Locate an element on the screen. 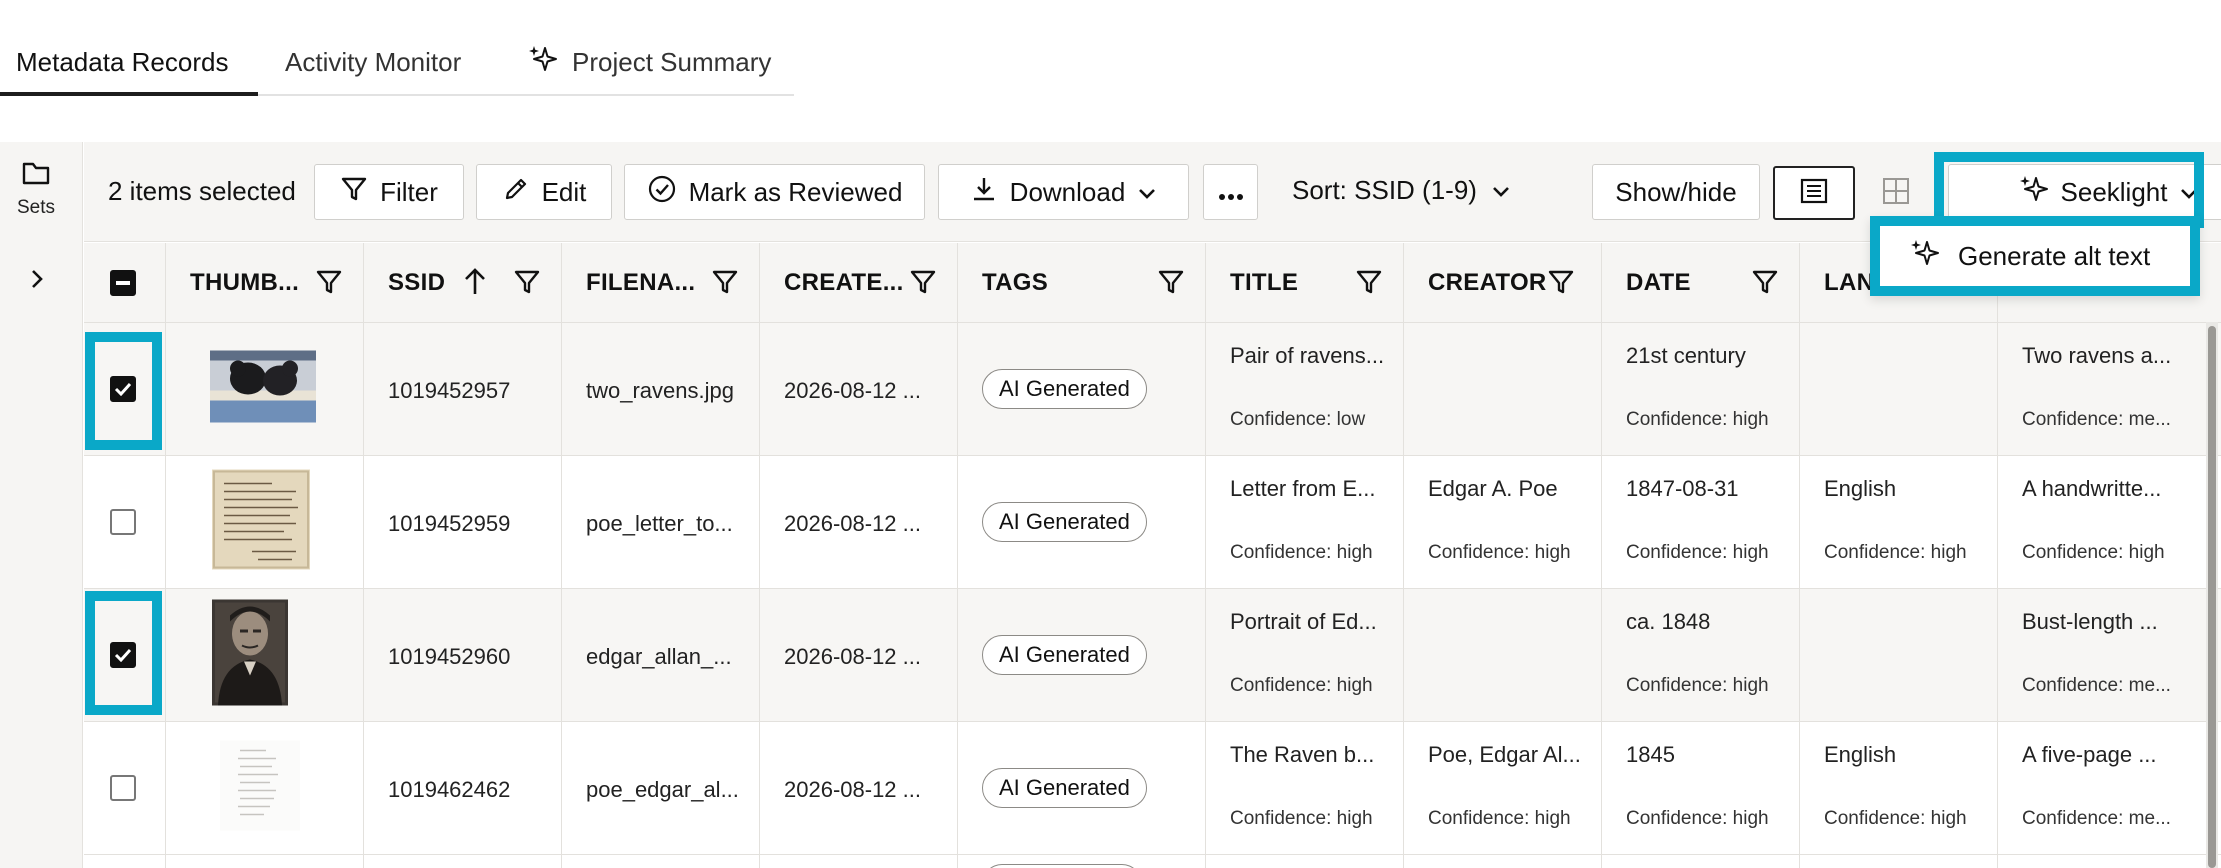  title-cell: The Raven b... Confidence: high is located at coordinates (1305, 788).